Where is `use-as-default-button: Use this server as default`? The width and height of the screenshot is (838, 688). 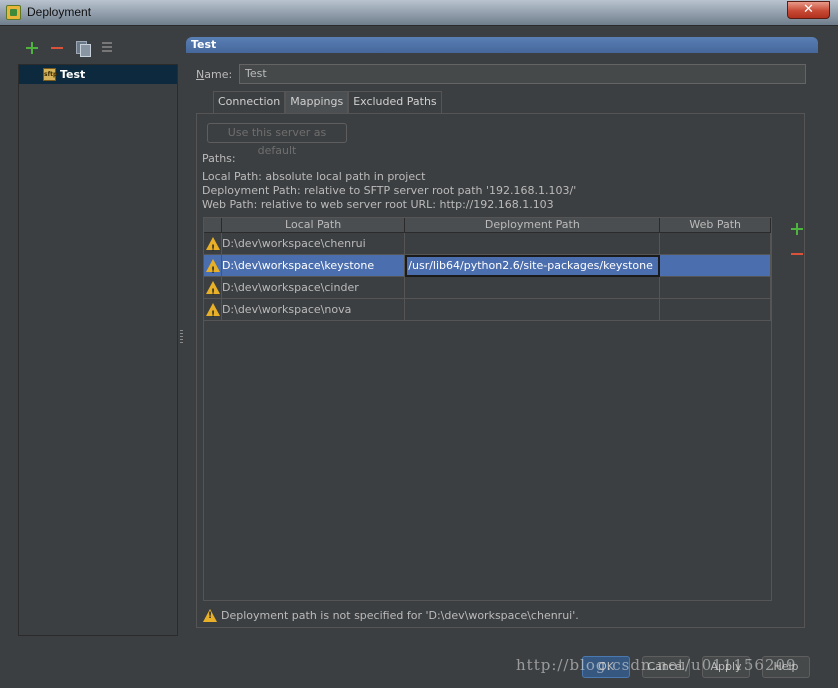
use-as-default-button: Use this server as default is located at coordinates (277, 140).